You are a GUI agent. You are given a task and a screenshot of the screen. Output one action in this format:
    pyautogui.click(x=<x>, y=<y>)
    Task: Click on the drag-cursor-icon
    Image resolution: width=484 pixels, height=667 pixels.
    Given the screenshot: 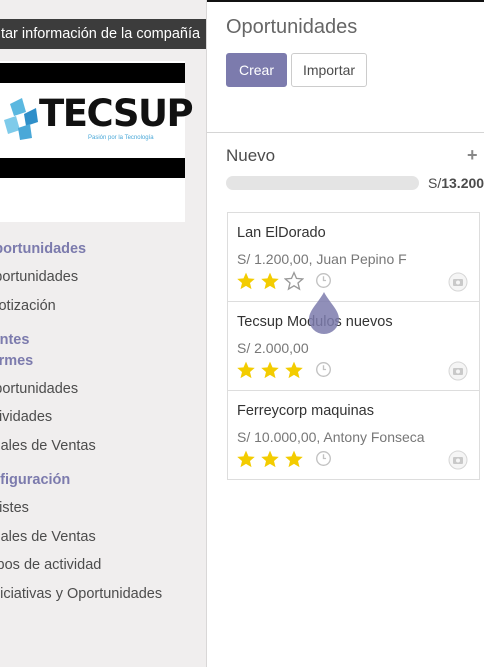 What is the action you would take?
    pyautogui.click(x=324, y=313)
    